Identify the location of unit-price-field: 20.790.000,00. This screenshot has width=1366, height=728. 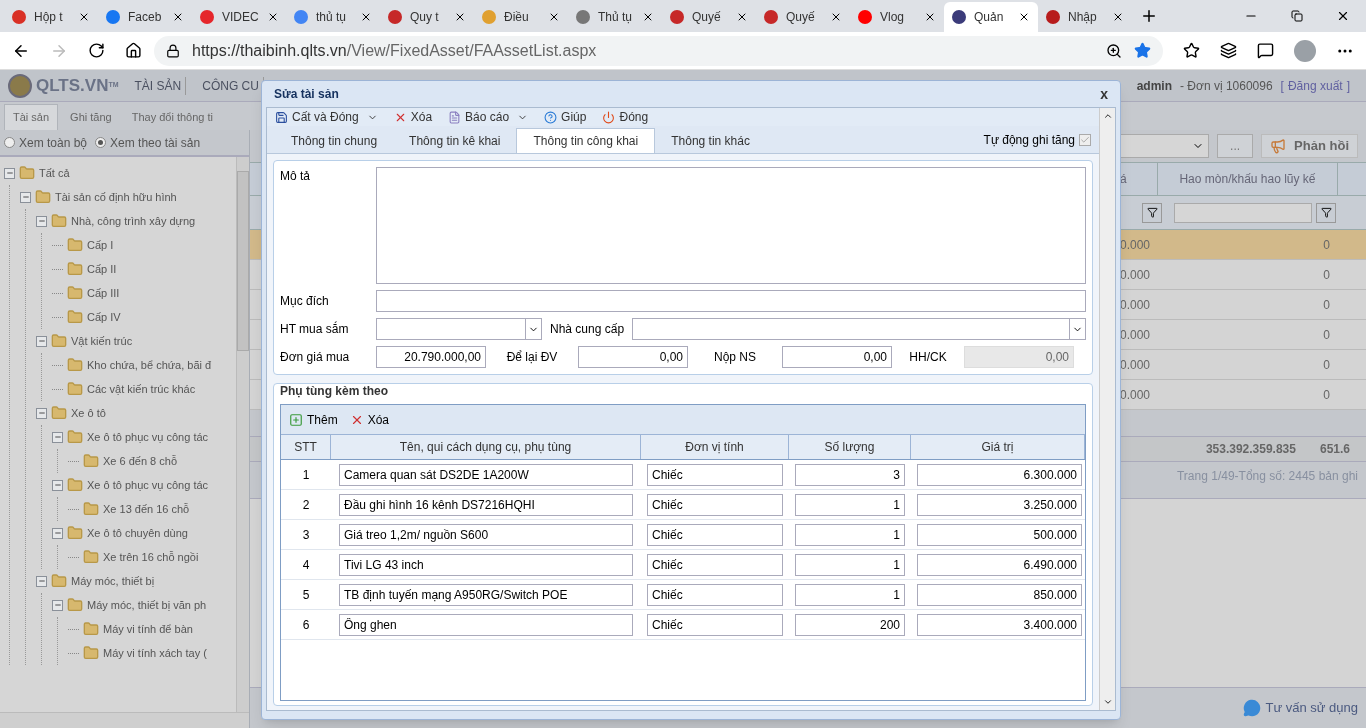
(431, 357).